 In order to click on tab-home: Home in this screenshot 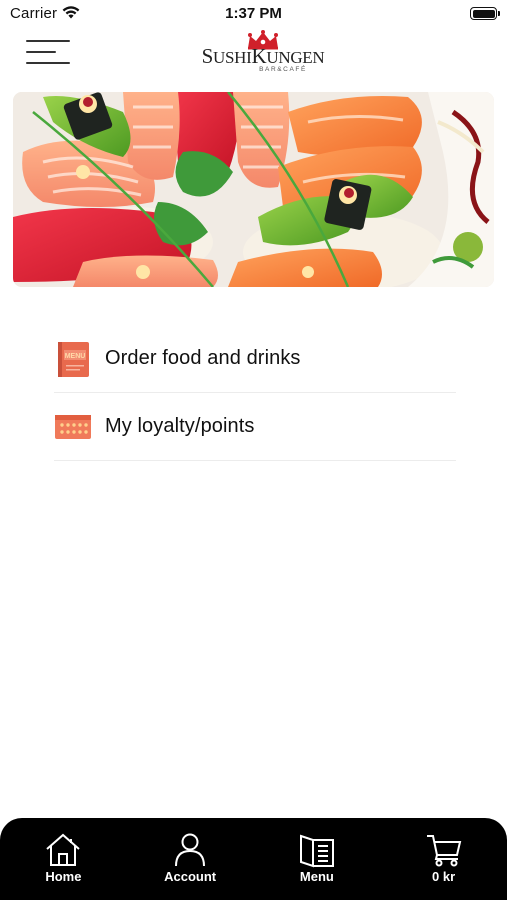, I will do `click(63, 859)`.